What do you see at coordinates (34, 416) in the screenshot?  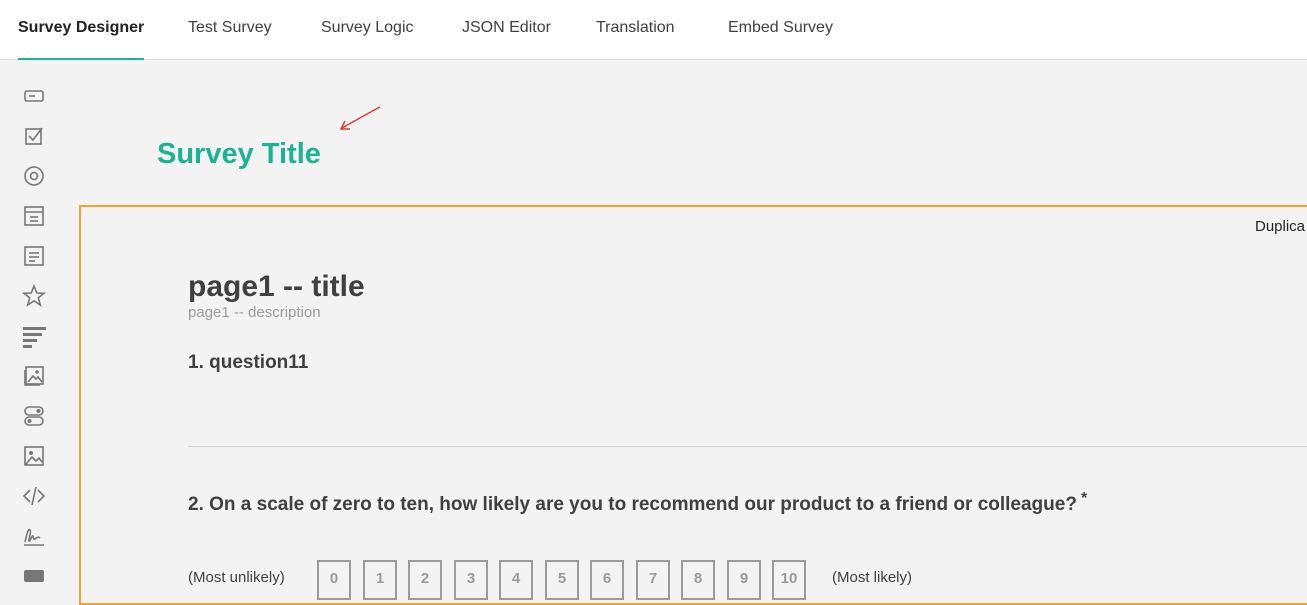 I see `boolean-icon` at bounding box center [34, 416].